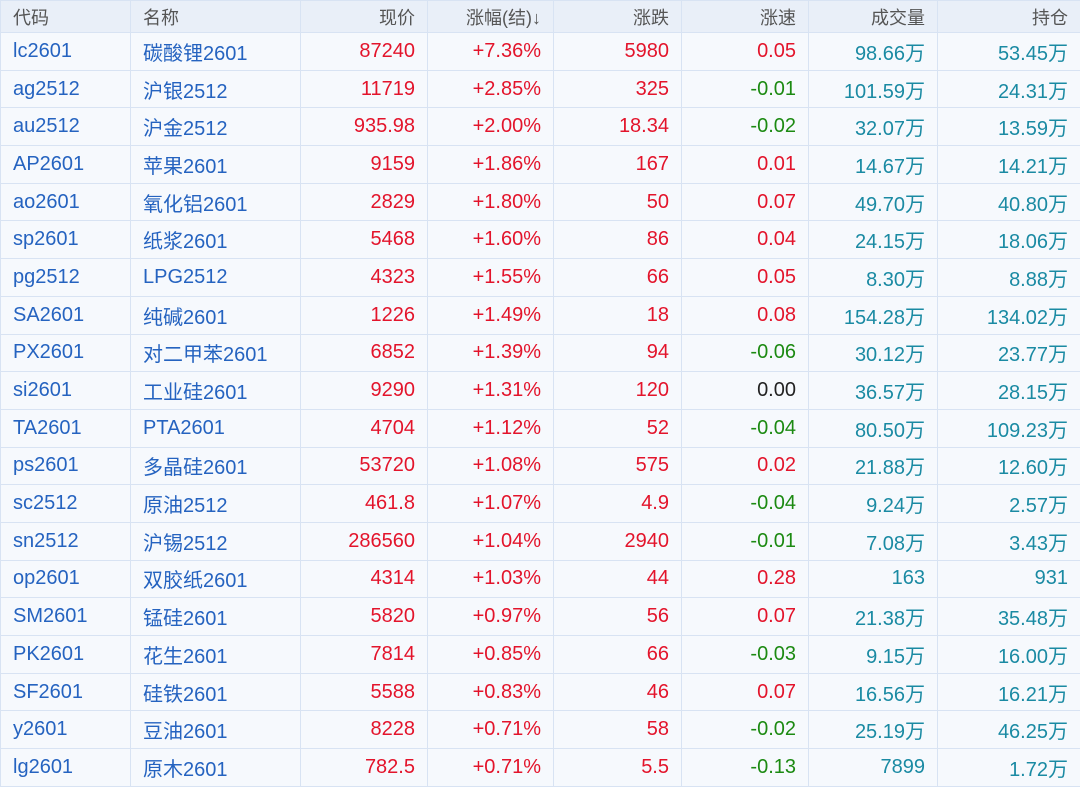 The image size is (1080, 787). Describe the element at coordinates (491, 278) in the screenshot. I see `cell-change-pct: +1.55%` at that location.